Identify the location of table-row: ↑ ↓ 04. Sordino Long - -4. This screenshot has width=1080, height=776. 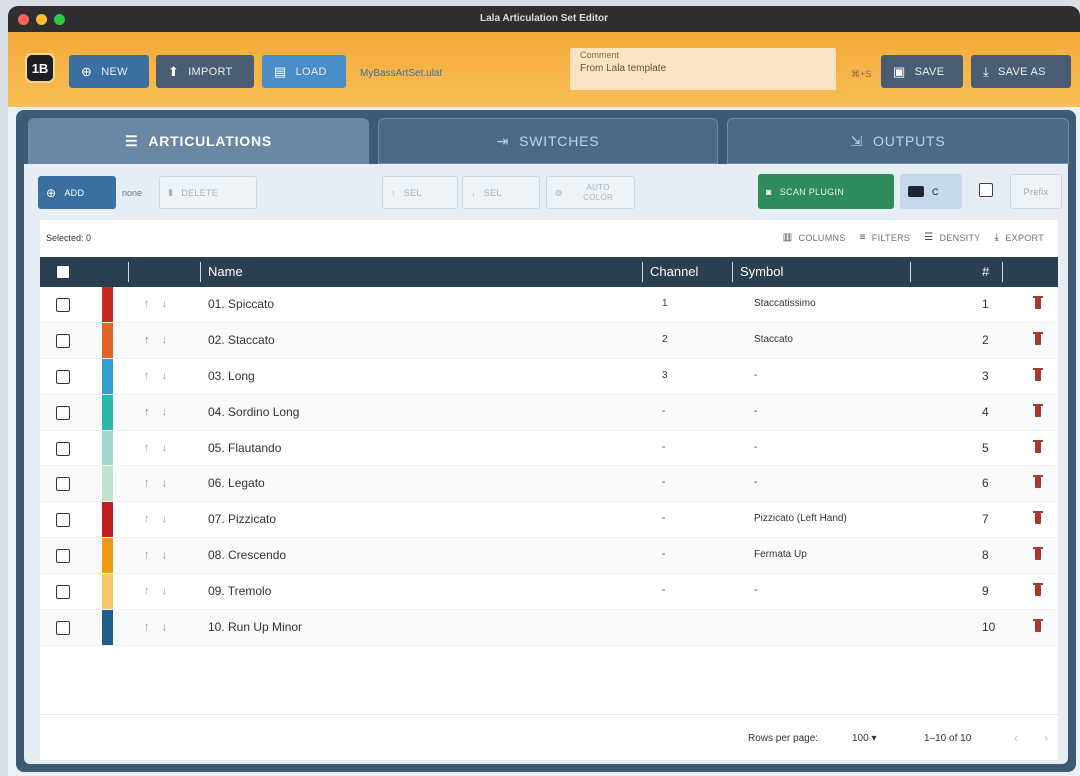
(549, 412).